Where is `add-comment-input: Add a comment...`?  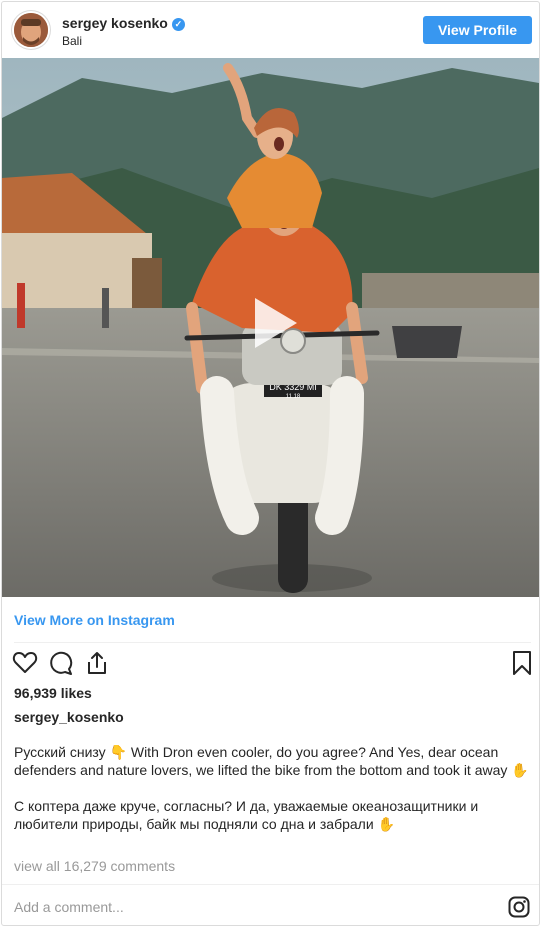
add-comment-input: Add a comment... is located at coordinates (69, 907).